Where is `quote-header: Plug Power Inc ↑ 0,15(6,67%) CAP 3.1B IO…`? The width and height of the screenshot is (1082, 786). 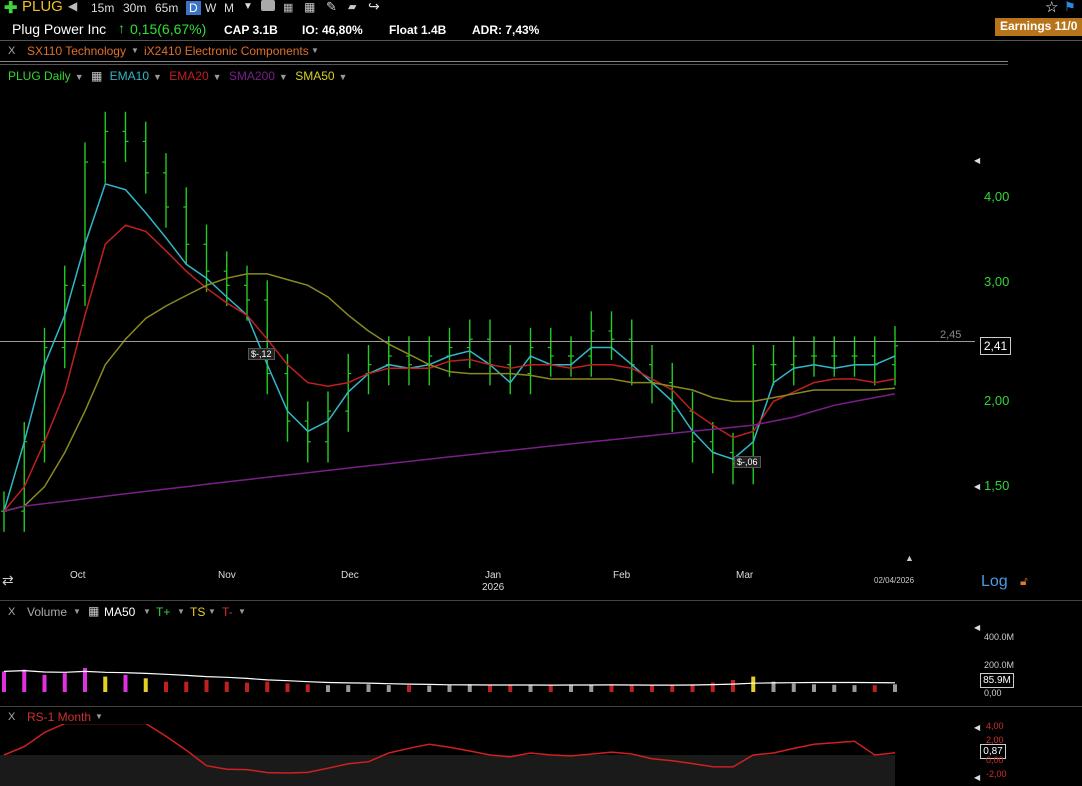 quote-header: Plug Power Inc ↑ 0,15(6,67%) CAP 3.1B IO… is located at coordinates (541, 29).